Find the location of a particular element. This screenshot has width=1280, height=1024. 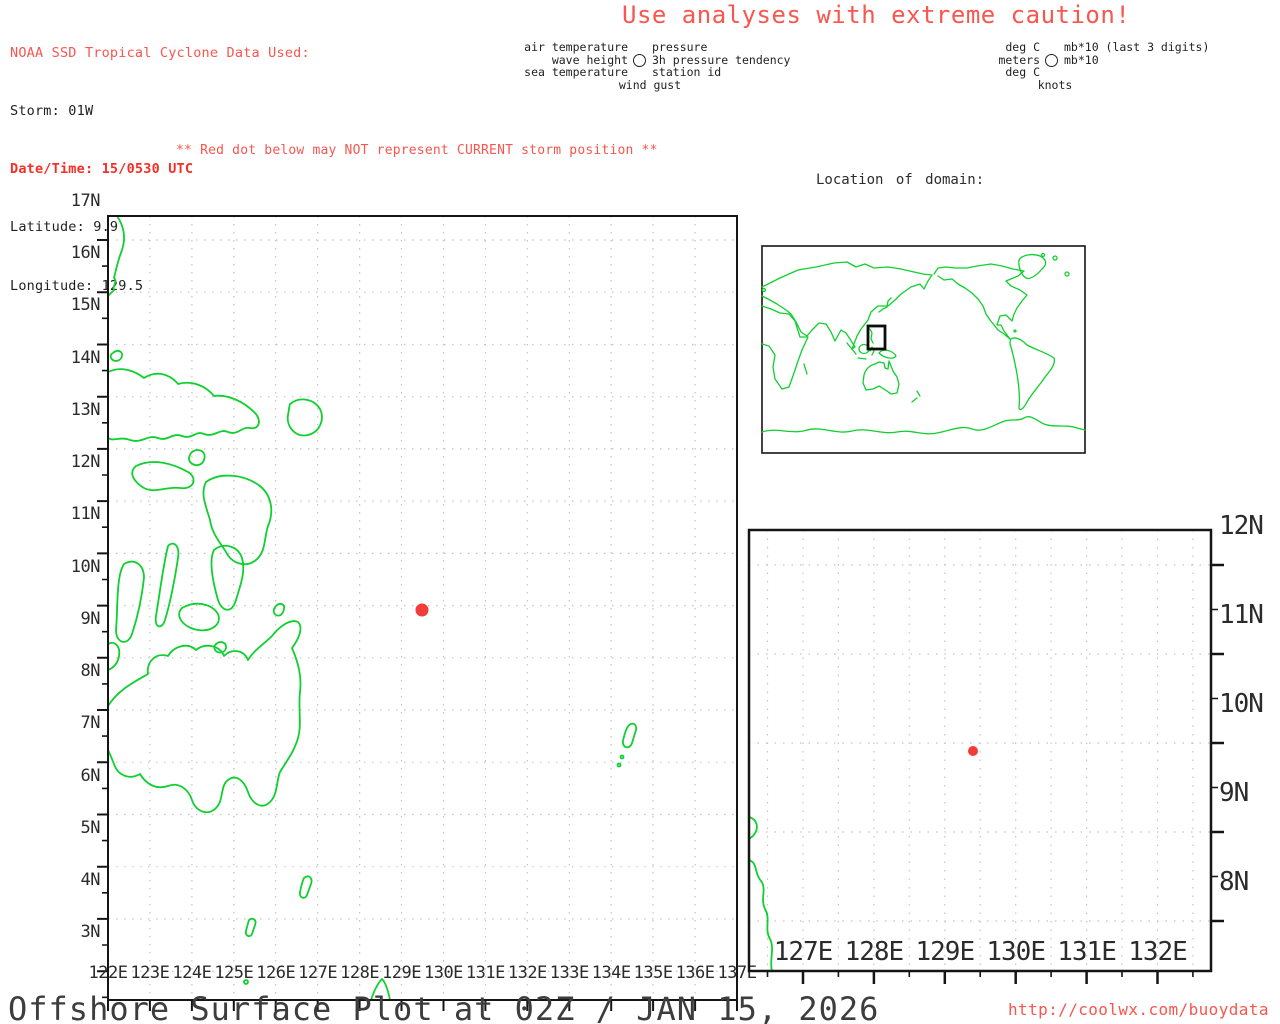

lon-tick-label: 126E is located at coordinates (276, 973).